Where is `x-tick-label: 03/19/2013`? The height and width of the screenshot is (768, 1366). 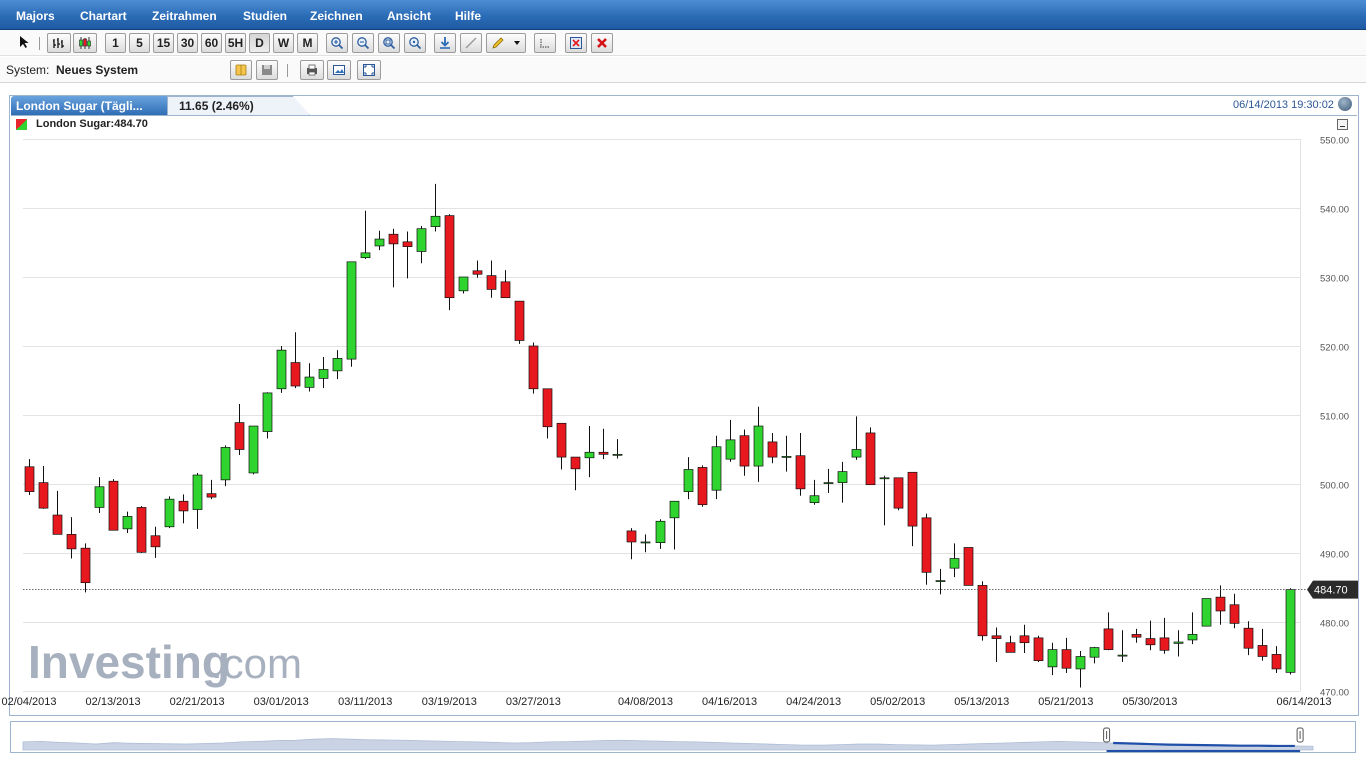
x-tick-label: 03/19/2013 is located at coordinates (449, 702).